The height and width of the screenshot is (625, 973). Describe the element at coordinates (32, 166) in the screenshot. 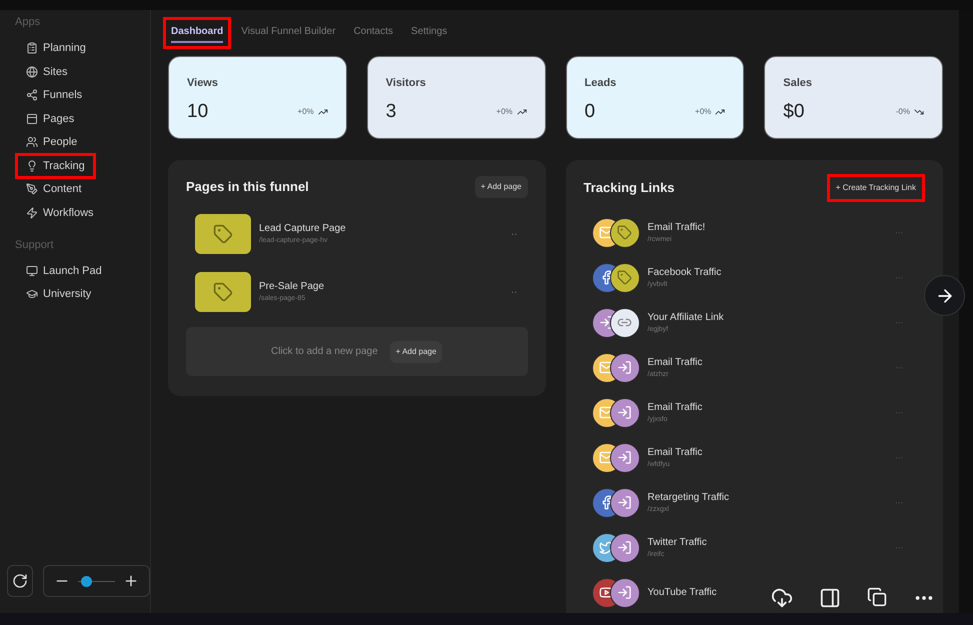

I see `lightbulb-icon` at that location.